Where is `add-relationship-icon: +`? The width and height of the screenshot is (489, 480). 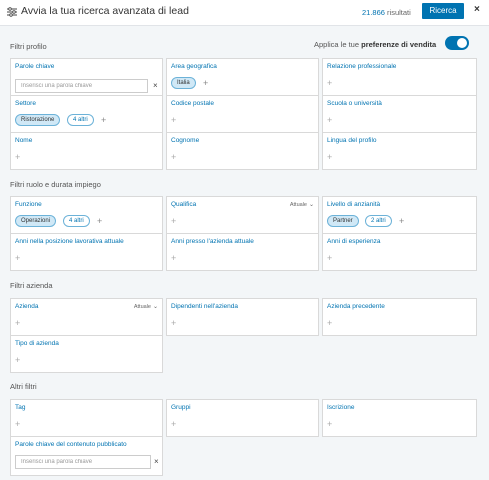 add-relationship-icon: + is located at coordinates (329, 83).